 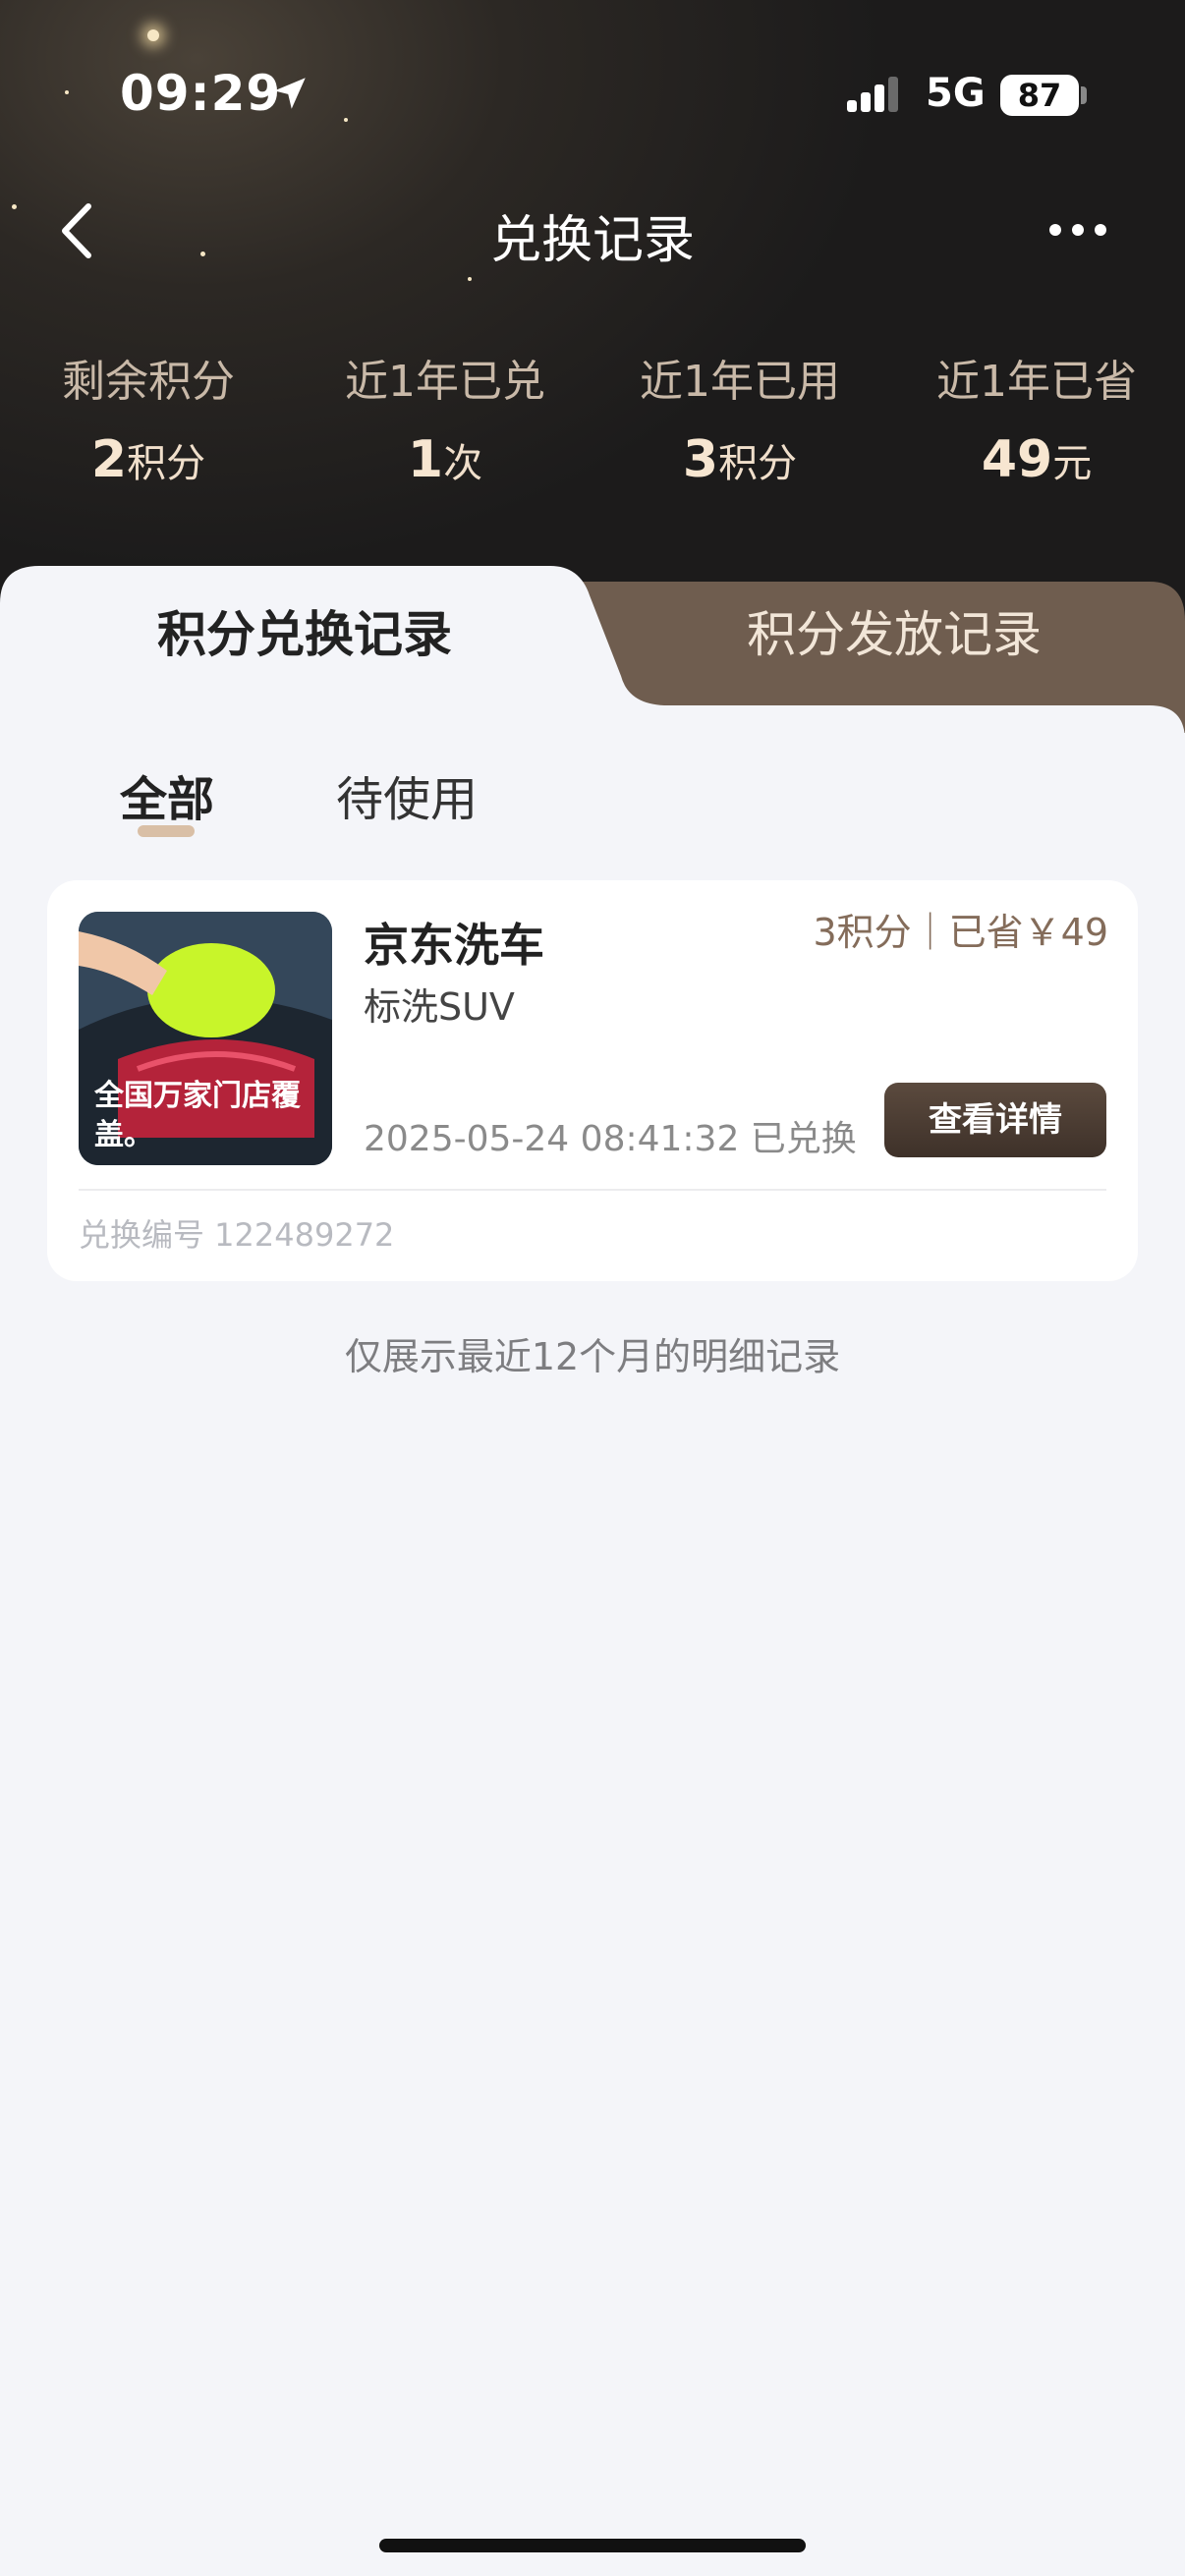 I want to click on battery-cap, so click(x=1084, y=95).